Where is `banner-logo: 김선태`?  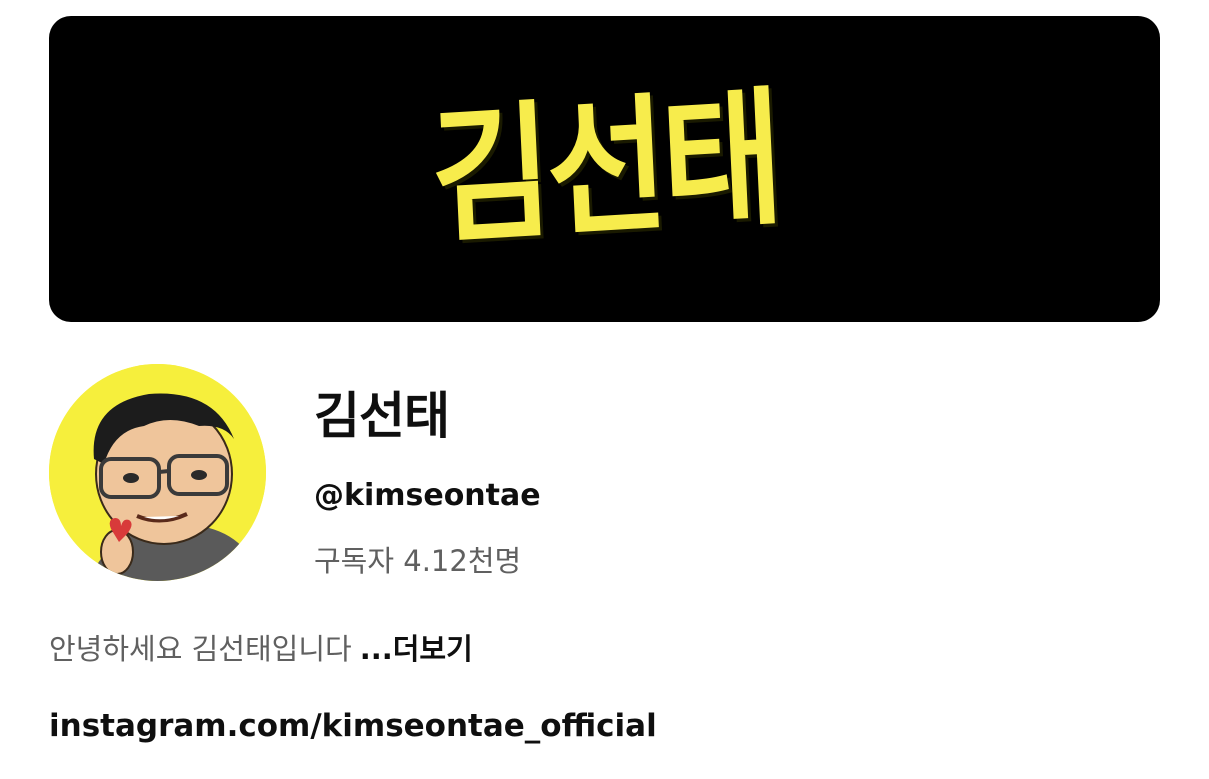 banner-logo: 김선태 is located at coordinates (604, 169).